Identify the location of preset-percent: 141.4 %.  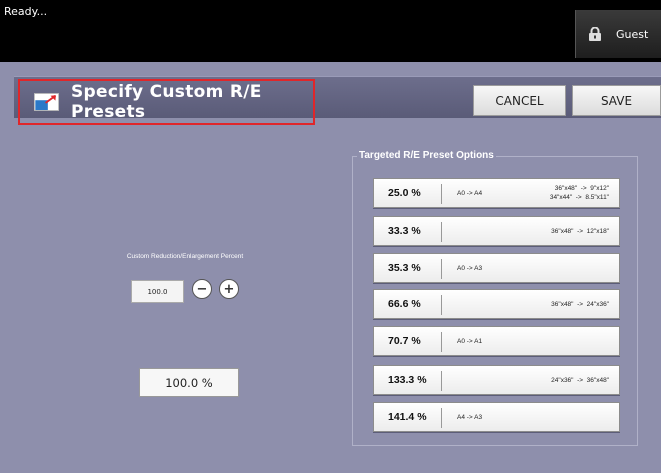
(407, 417).